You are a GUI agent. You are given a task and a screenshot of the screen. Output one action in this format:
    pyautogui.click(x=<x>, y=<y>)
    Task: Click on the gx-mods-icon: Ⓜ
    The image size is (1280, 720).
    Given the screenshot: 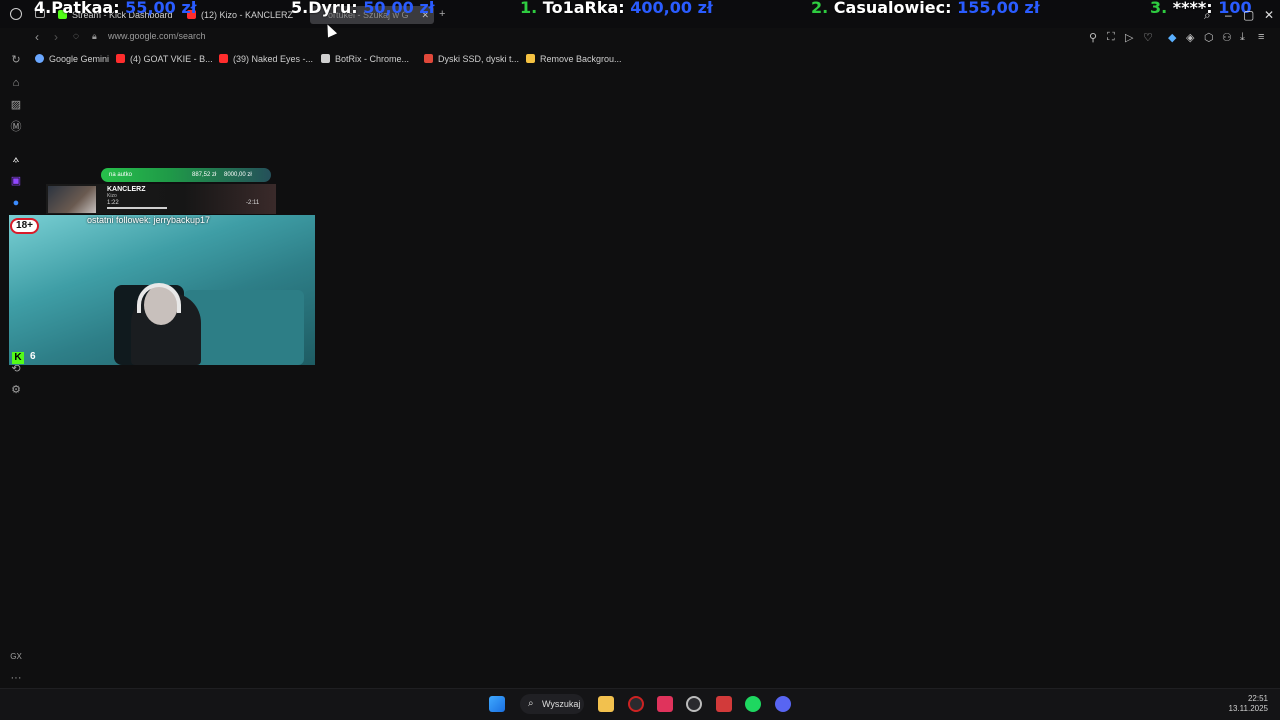 What is the action you would take?
    pyautogui.click(x=16, y=127)
    